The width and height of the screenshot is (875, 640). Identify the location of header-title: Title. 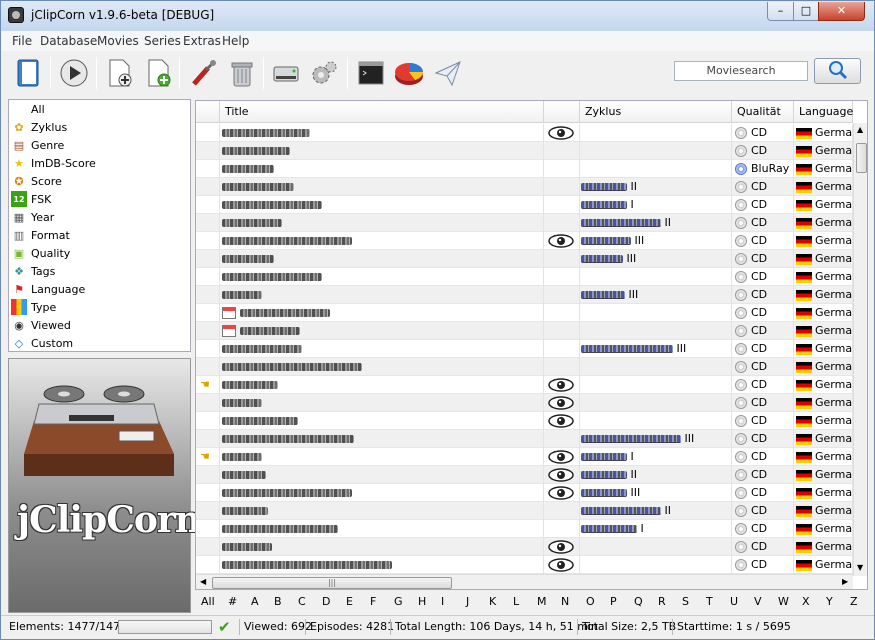
(382, 112).